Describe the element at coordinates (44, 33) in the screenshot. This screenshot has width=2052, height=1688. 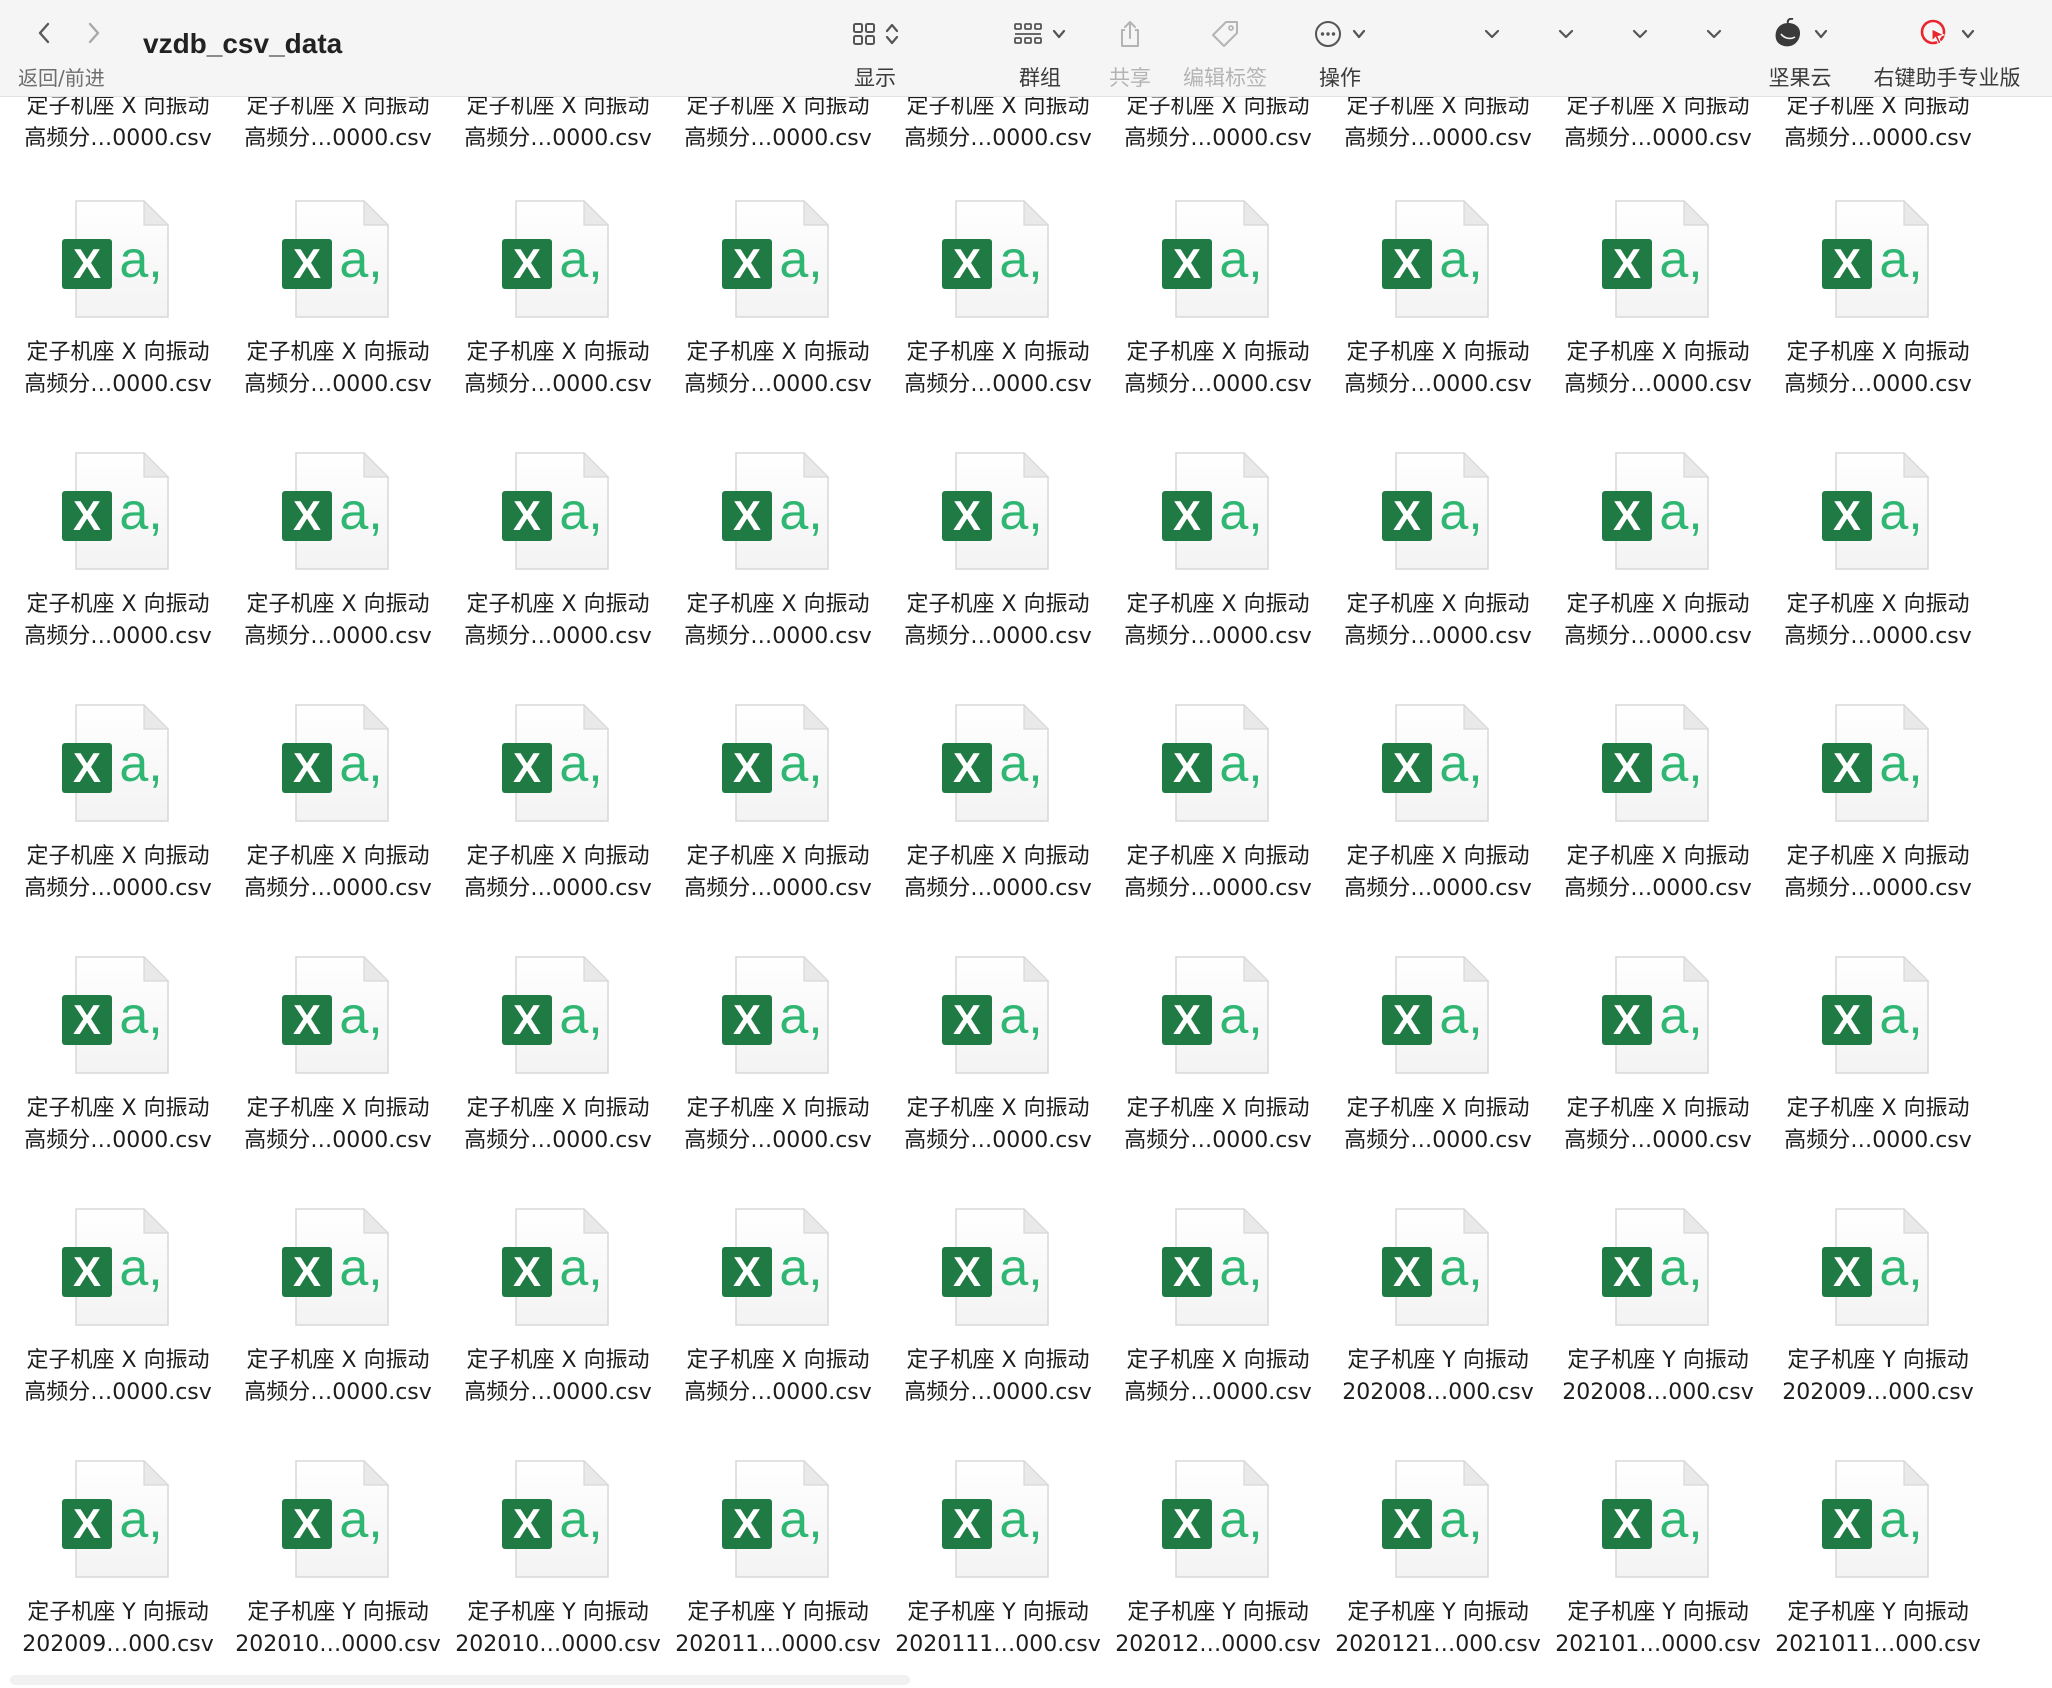
I see `back-button` at that location.